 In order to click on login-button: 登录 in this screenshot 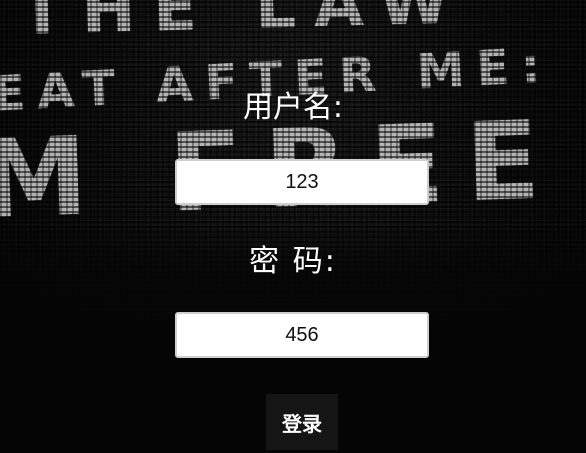, I will do `click(302, 422)`.